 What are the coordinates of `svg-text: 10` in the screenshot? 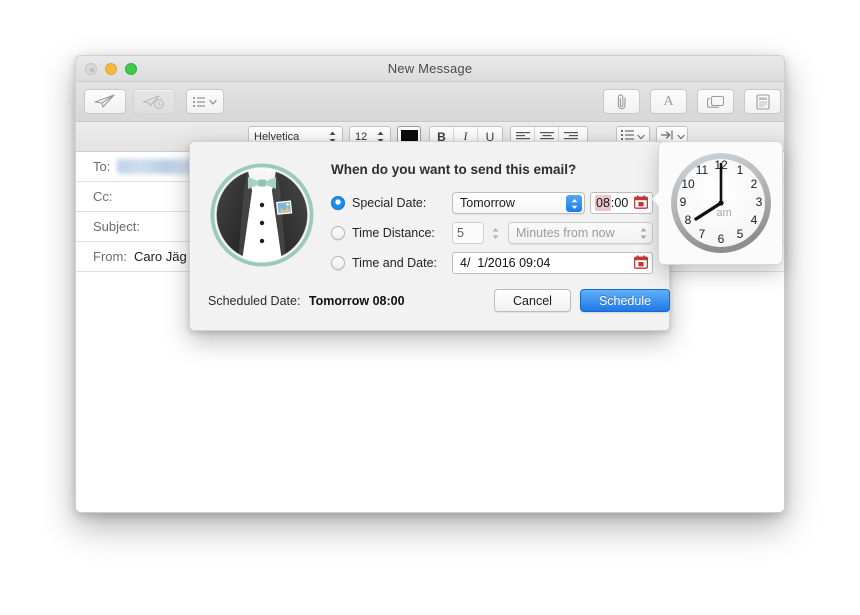 It's located at (688, 184).